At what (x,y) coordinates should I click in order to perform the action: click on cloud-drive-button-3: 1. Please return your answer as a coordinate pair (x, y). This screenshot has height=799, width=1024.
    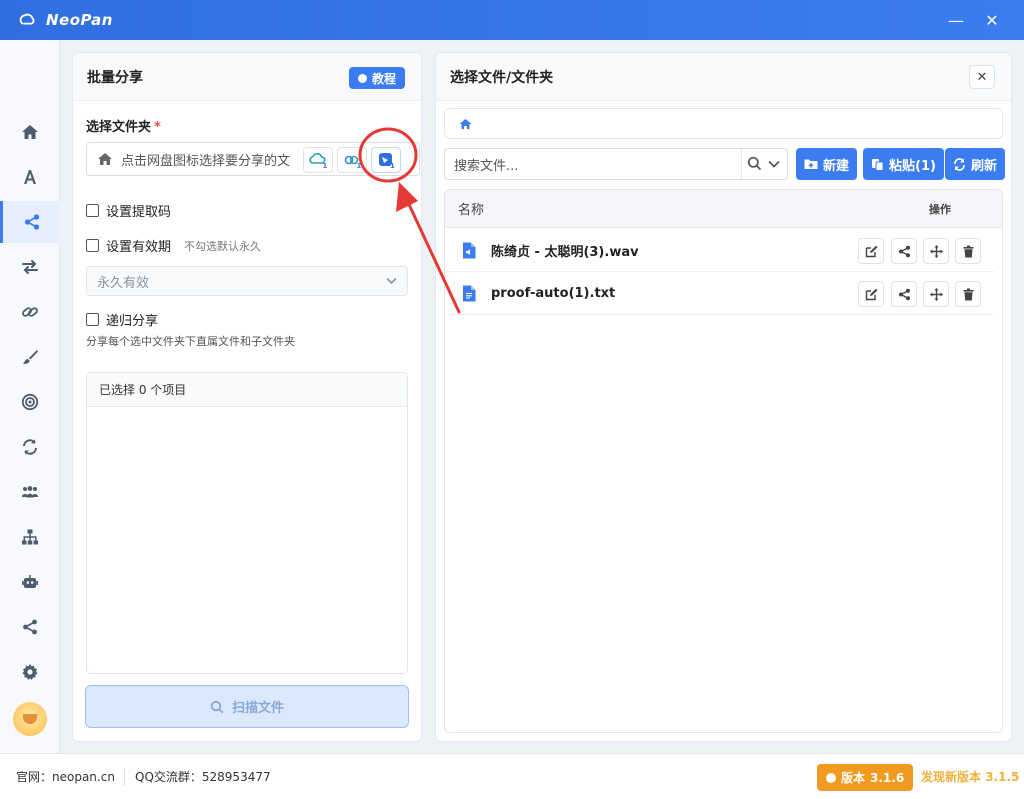
    Looking at the image, I should click on (386, 160).